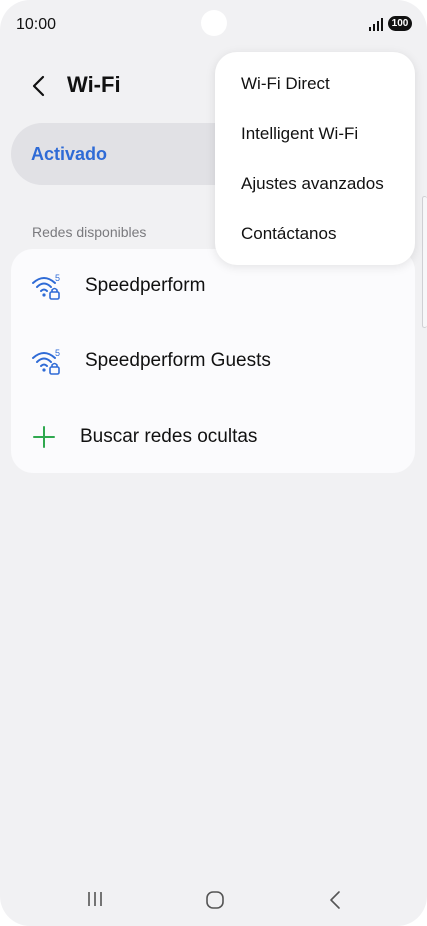 This screenshot has height=926, width=427. I want to click on back-icon, so click(335, 900).